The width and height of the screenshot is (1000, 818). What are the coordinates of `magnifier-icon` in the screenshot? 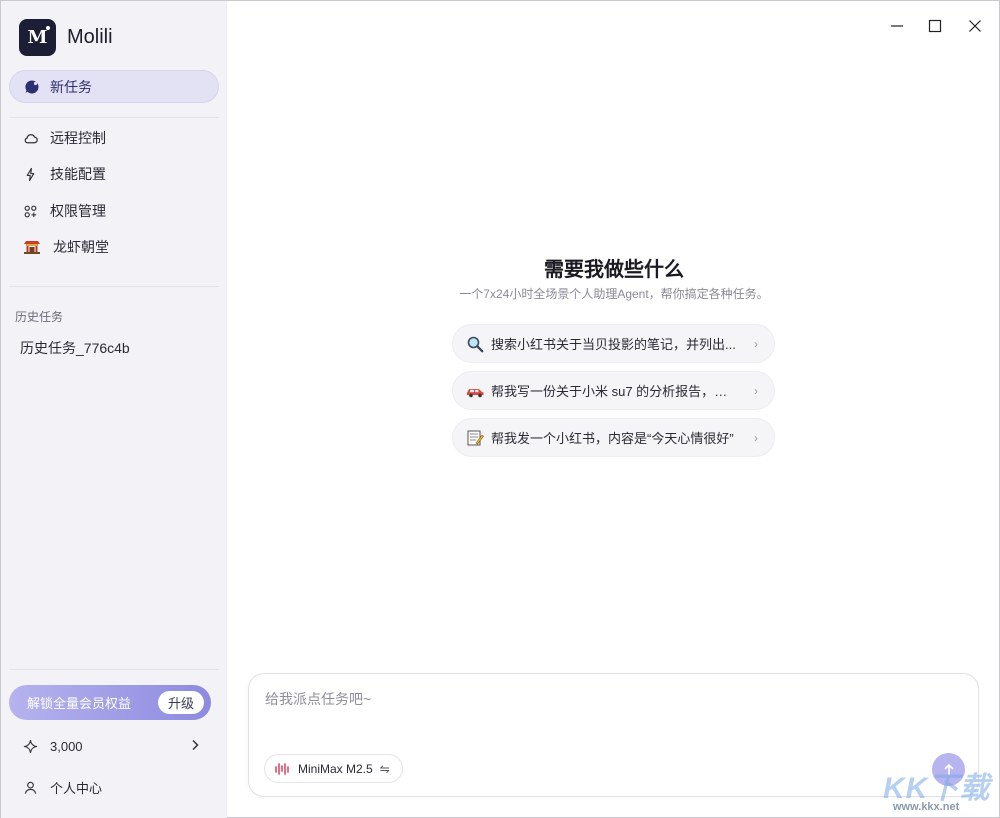 It's located at (475, 344).